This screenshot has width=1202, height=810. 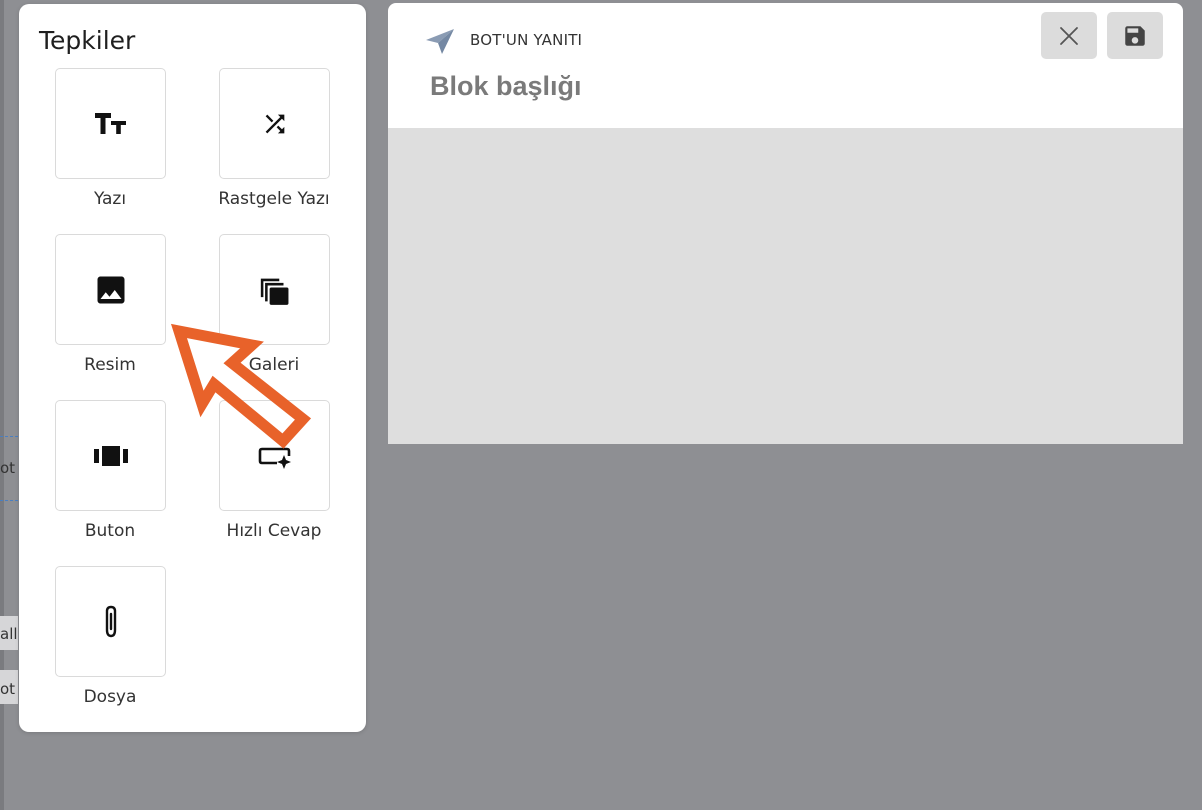 I want to click on reaction-item-file: Dosya, so click(x=110, y=646).